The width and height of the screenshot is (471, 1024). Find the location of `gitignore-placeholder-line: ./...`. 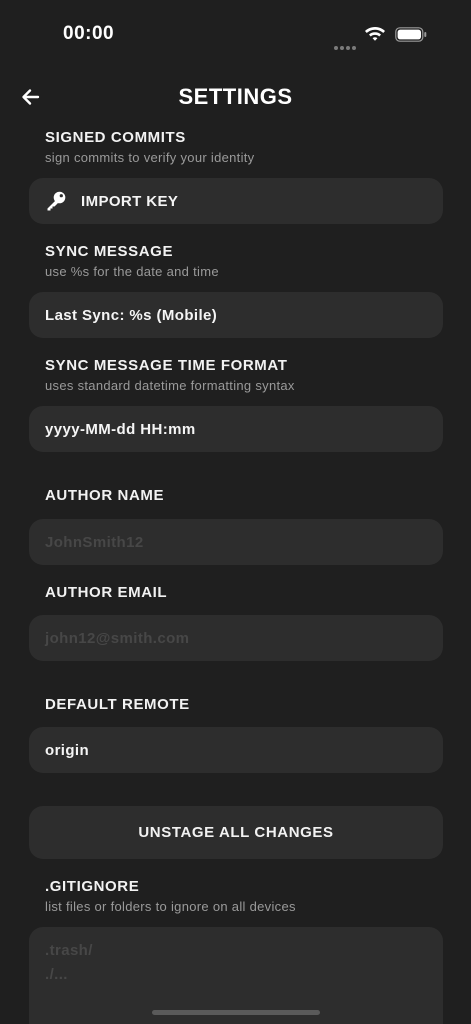

gitignore-placeholder-line: ./... is located at coordinates (56, 974).